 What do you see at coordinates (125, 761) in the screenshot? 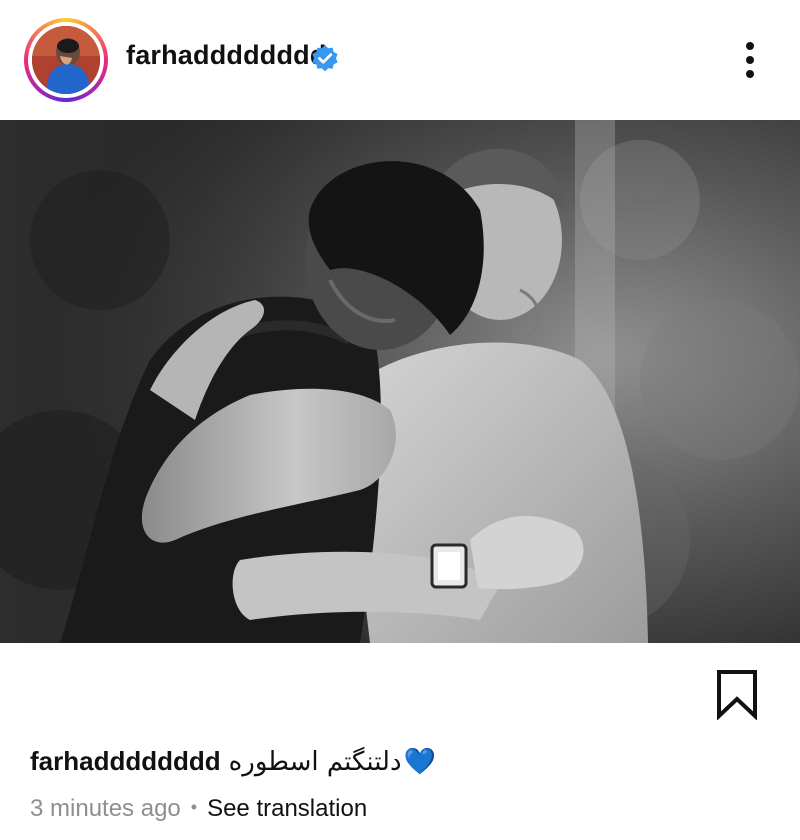
I see `caption-username: farhadddddddd` at bounding box center [125, 761].